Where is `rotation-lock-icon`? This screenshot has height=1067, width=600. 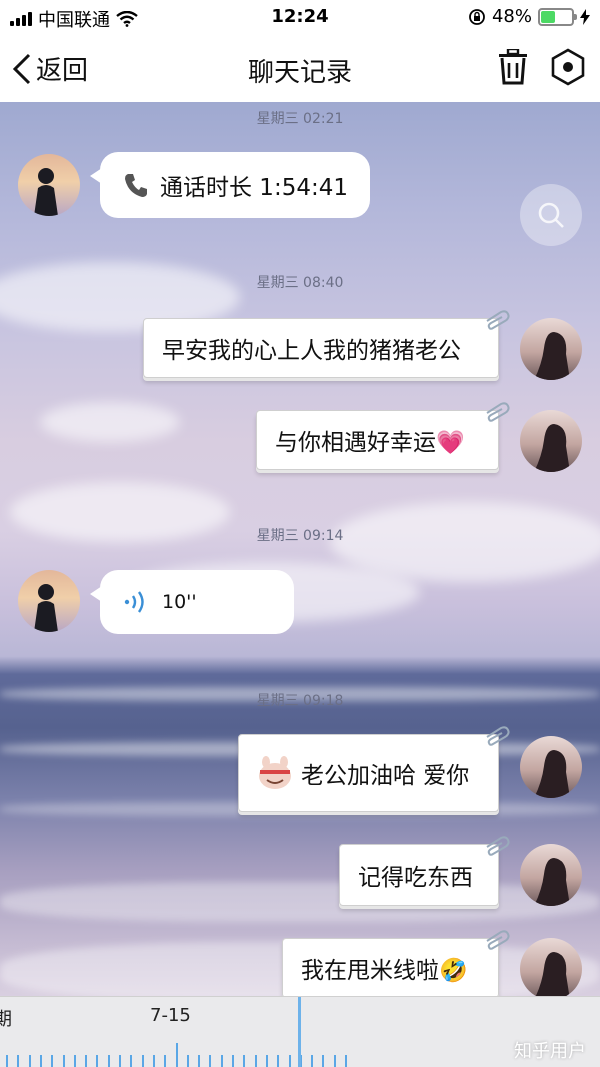
rotation-lock-icon is located at coordinates (477, 16).